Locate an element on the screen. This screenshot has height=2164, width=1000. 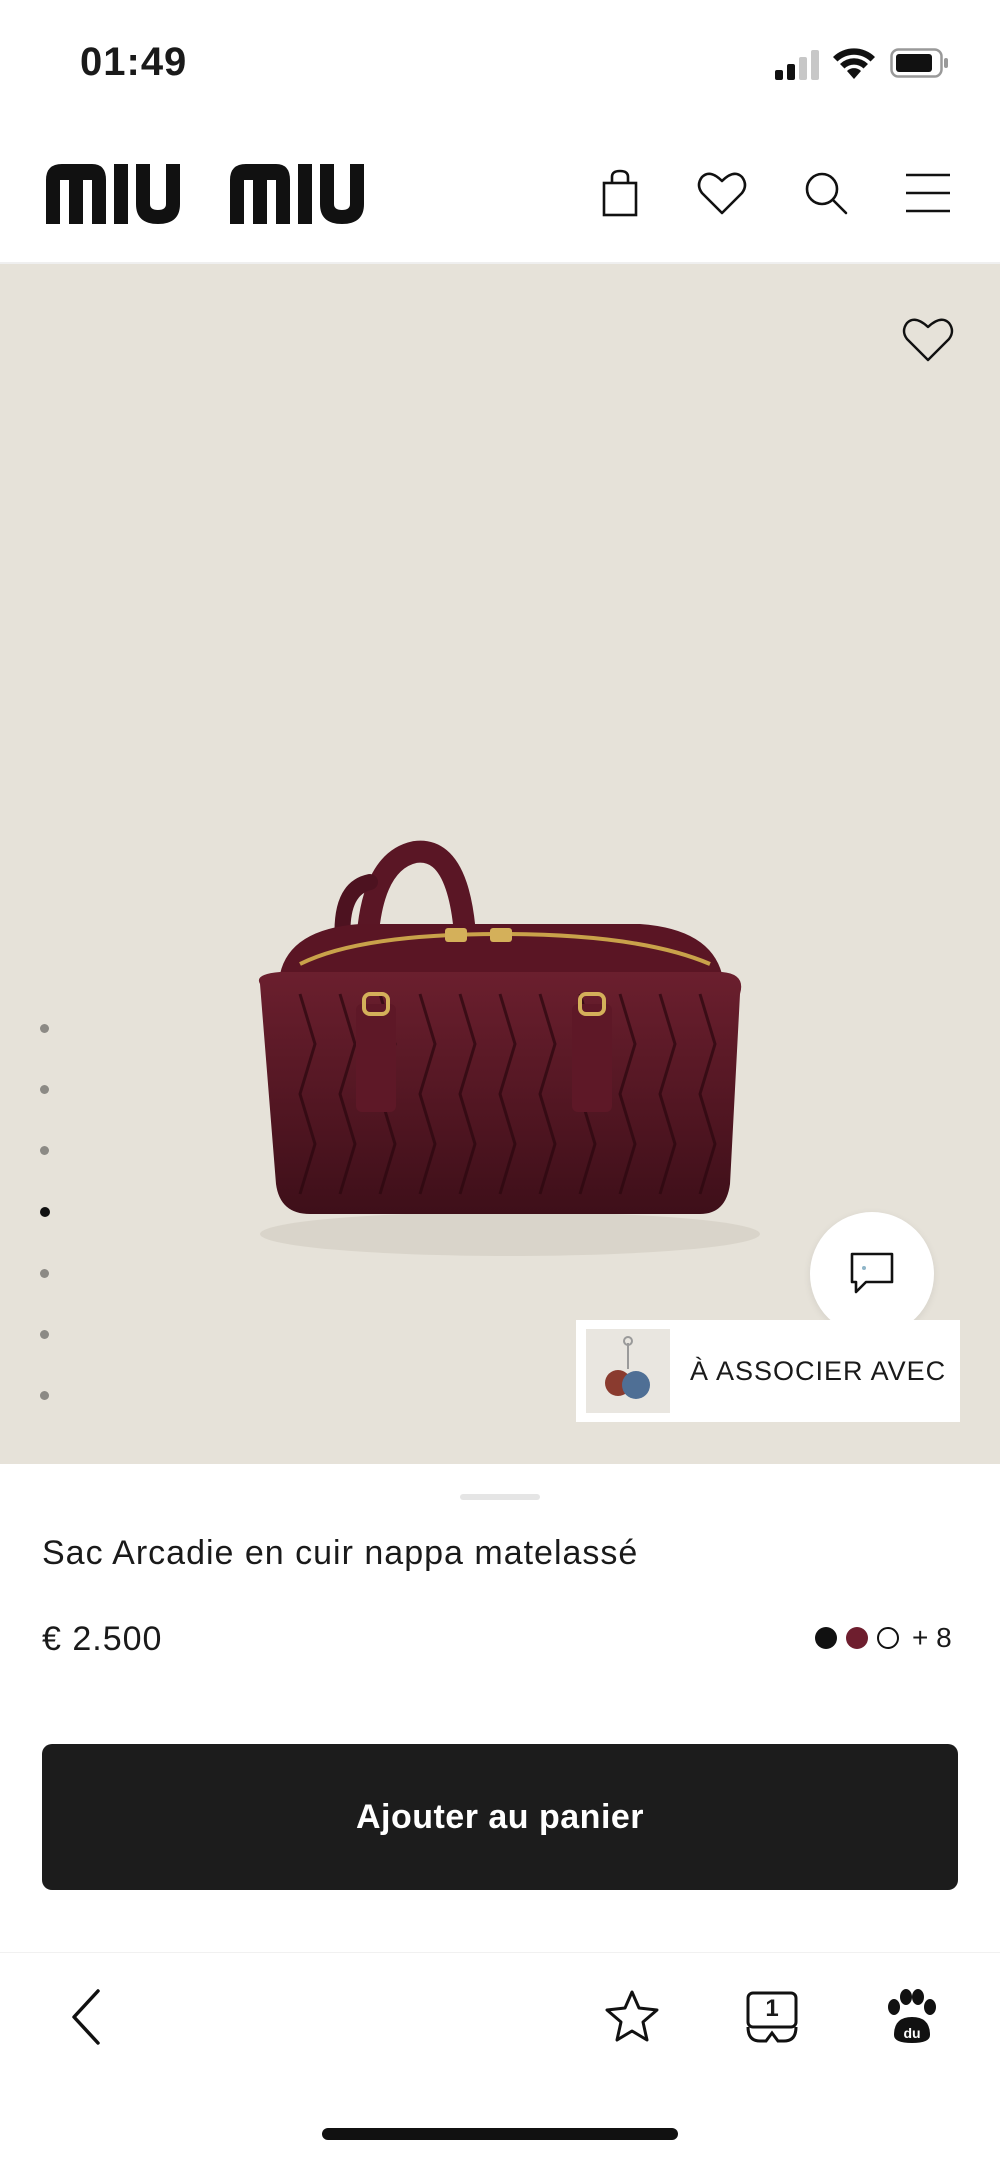
pair-with-panel: À ASSOCIER AVEC is located at coordinates (768, 1371).